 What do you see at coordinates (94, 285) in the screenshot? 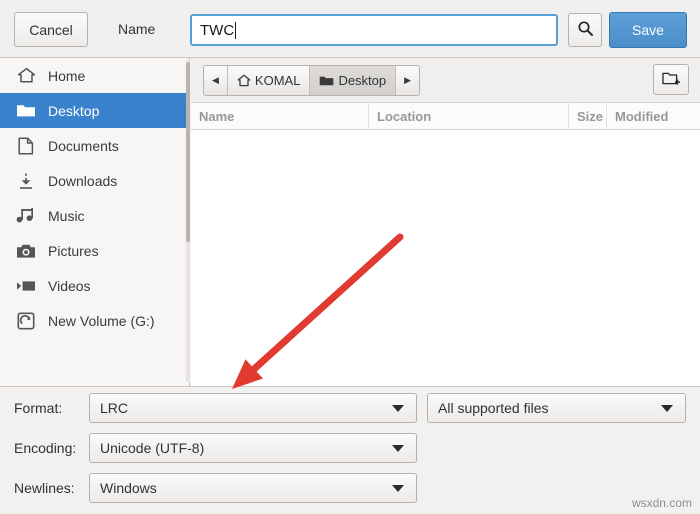
I see `sidebar-item-videos: Videos` at bounding box center [94, 285].